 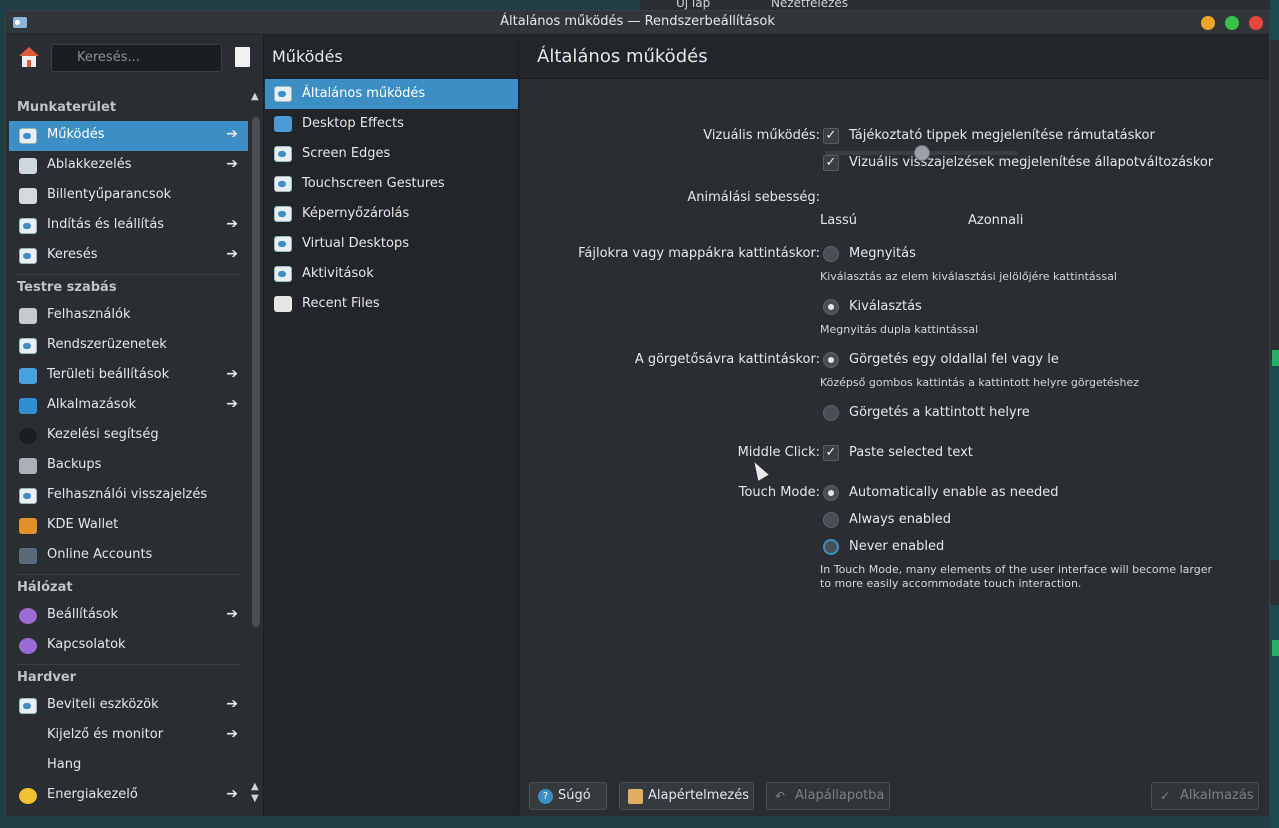 What do you see at coordinates (67, 107) in the screenshot?
I see `sidebar-section-heading: Munkaterület` at bounding box center [67, 107].